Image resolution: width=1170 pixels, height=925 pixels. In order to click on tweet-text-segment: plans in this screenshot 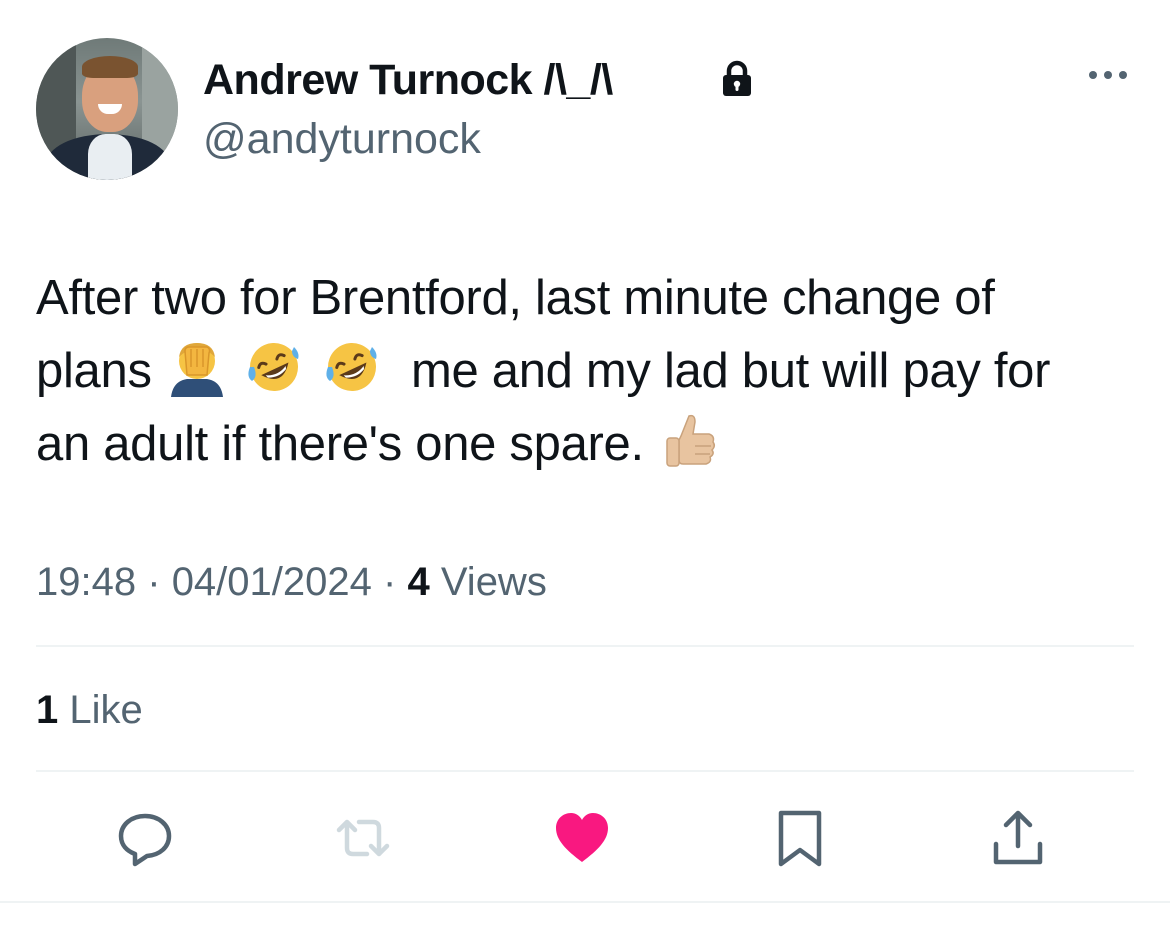, I will do `click(94, 371)`.